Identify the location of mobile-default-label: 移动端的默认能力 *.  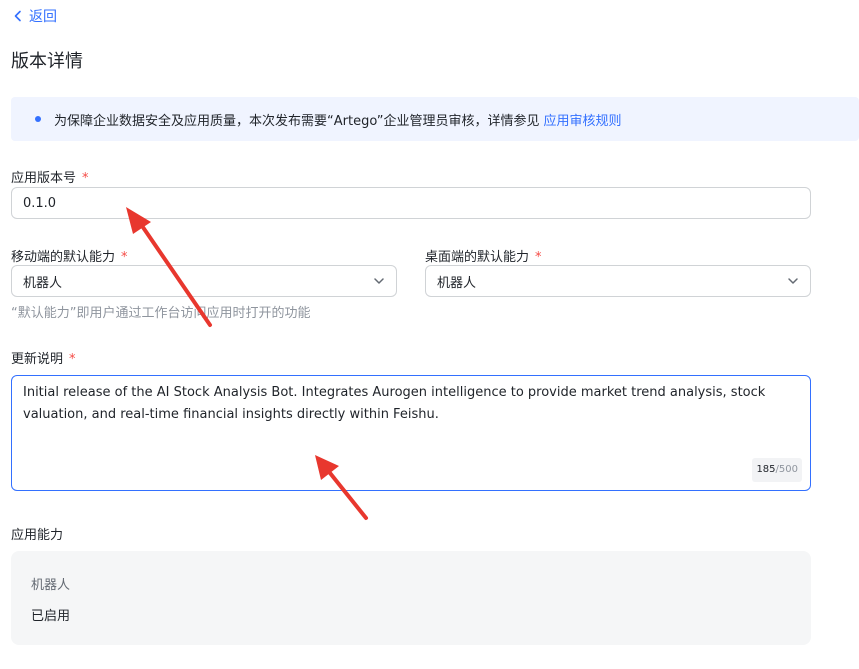
(69, 255).